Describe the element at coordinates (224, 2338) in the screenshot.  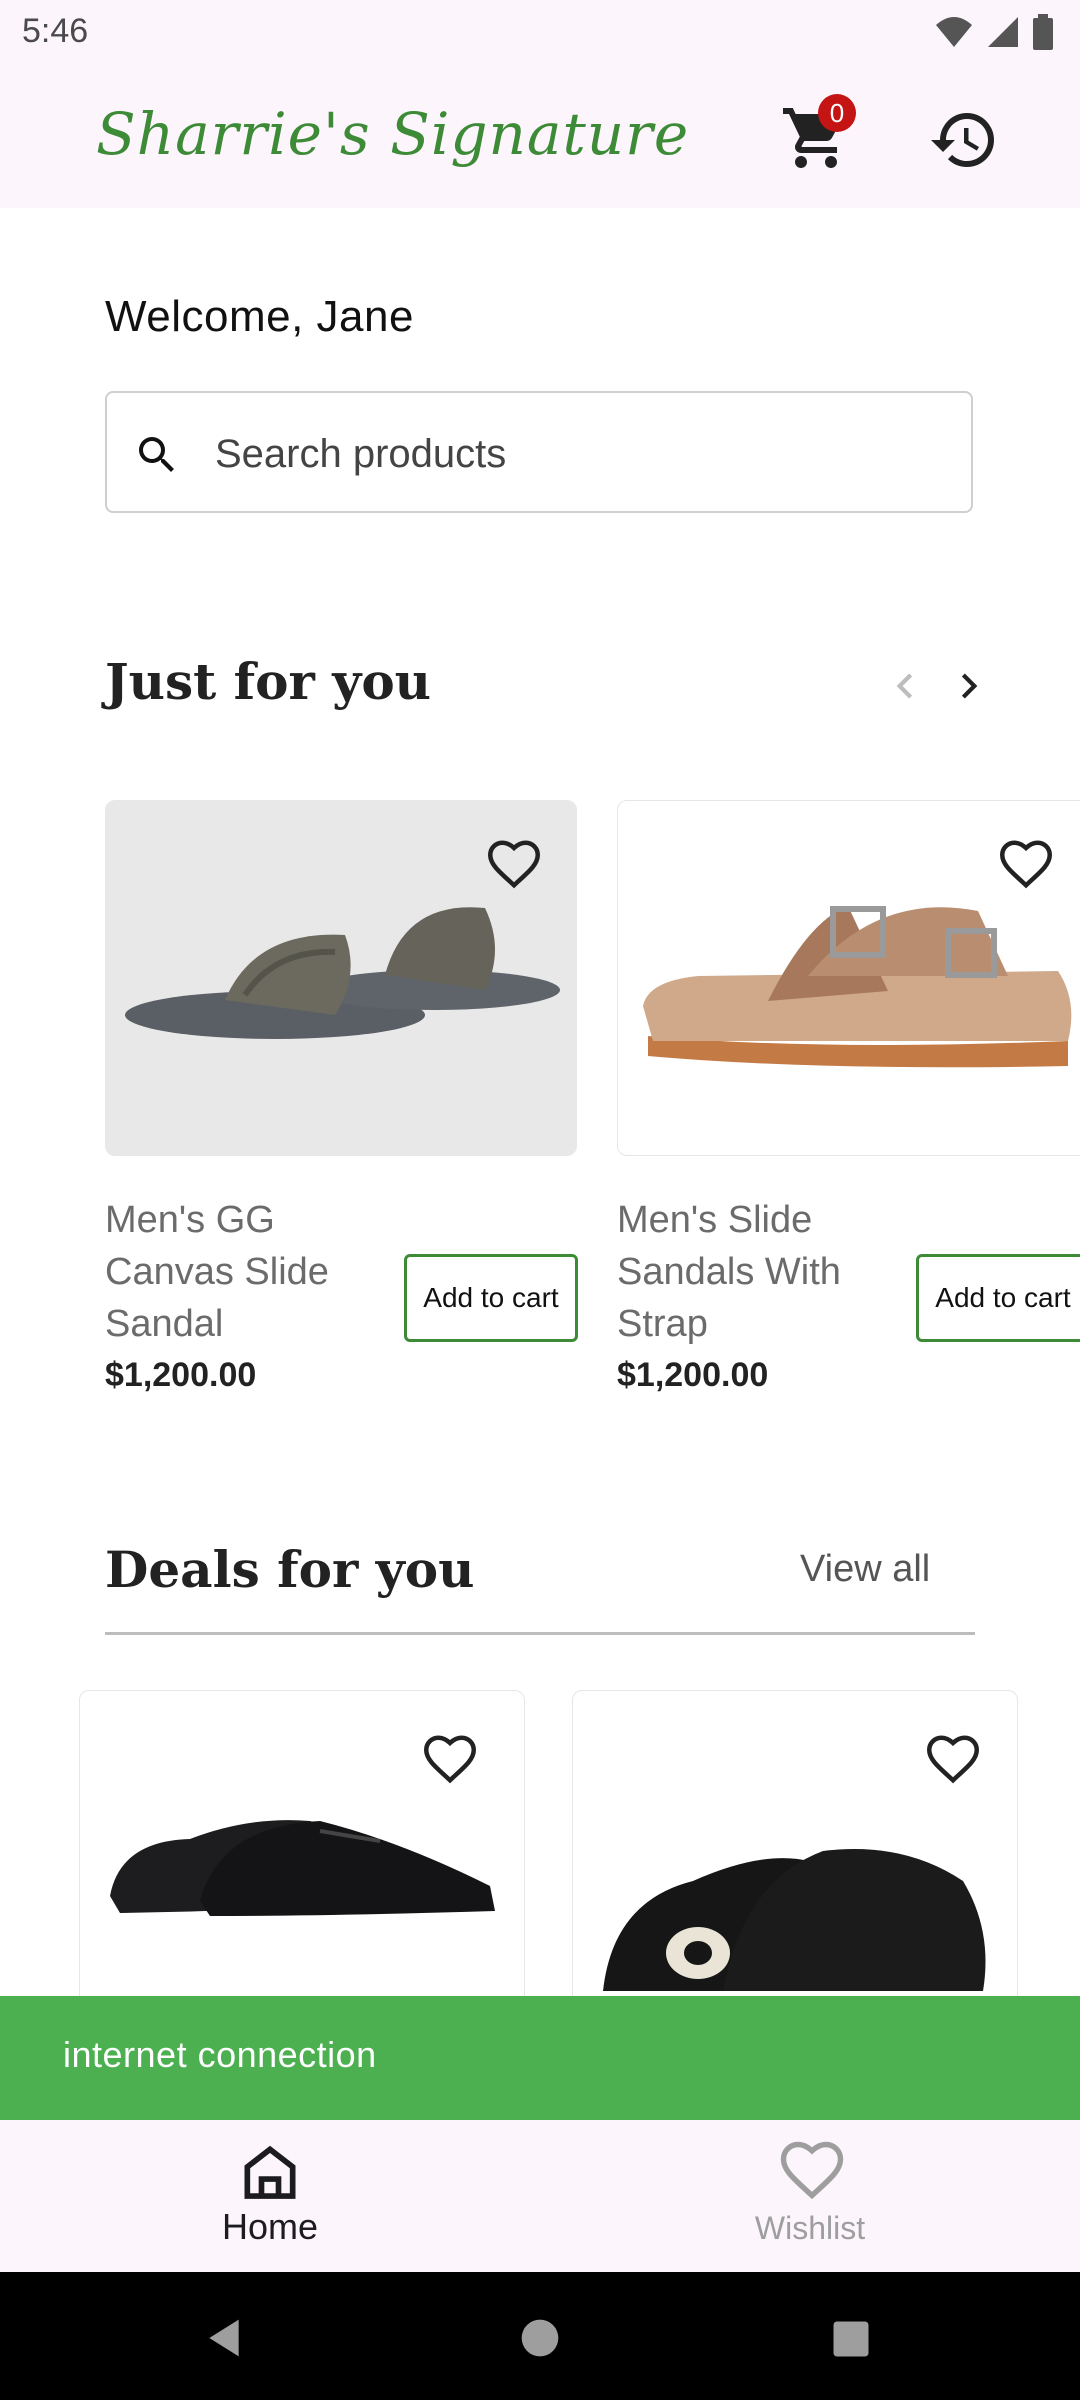
I see `back-icon` at that location.